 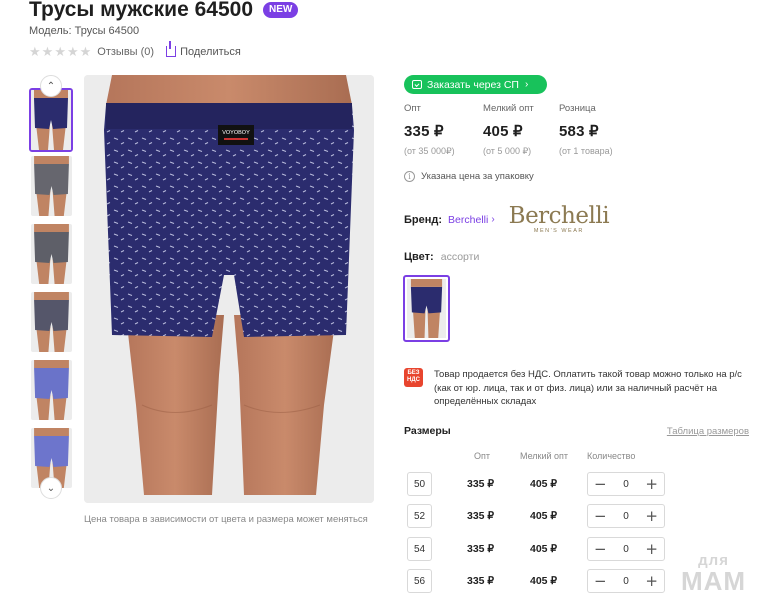 What do you see at coordinates (84, 31) in the screenshot?
I see `product-model: Модель: Трусы 64500` at bounding box center [84, 31].